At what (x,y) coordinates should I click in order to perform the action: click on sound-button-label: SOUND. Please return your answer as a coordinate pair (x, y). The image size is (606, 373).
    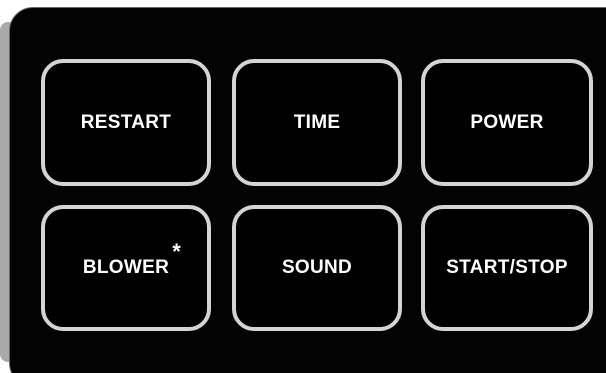
    Looking at the image, I should click on (317, 267).